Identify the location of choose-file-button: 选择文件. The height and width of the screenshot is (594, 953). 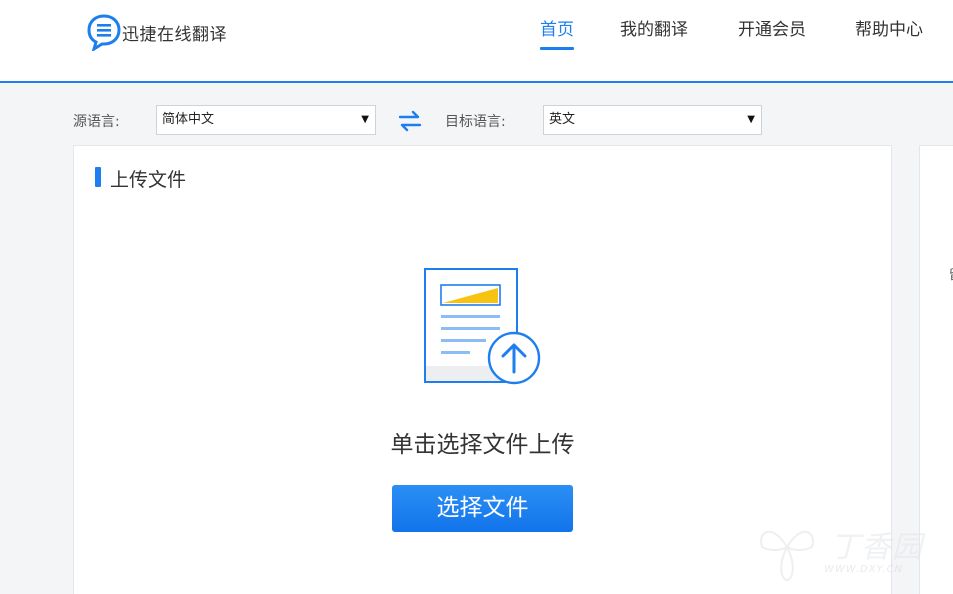
(482, 508).